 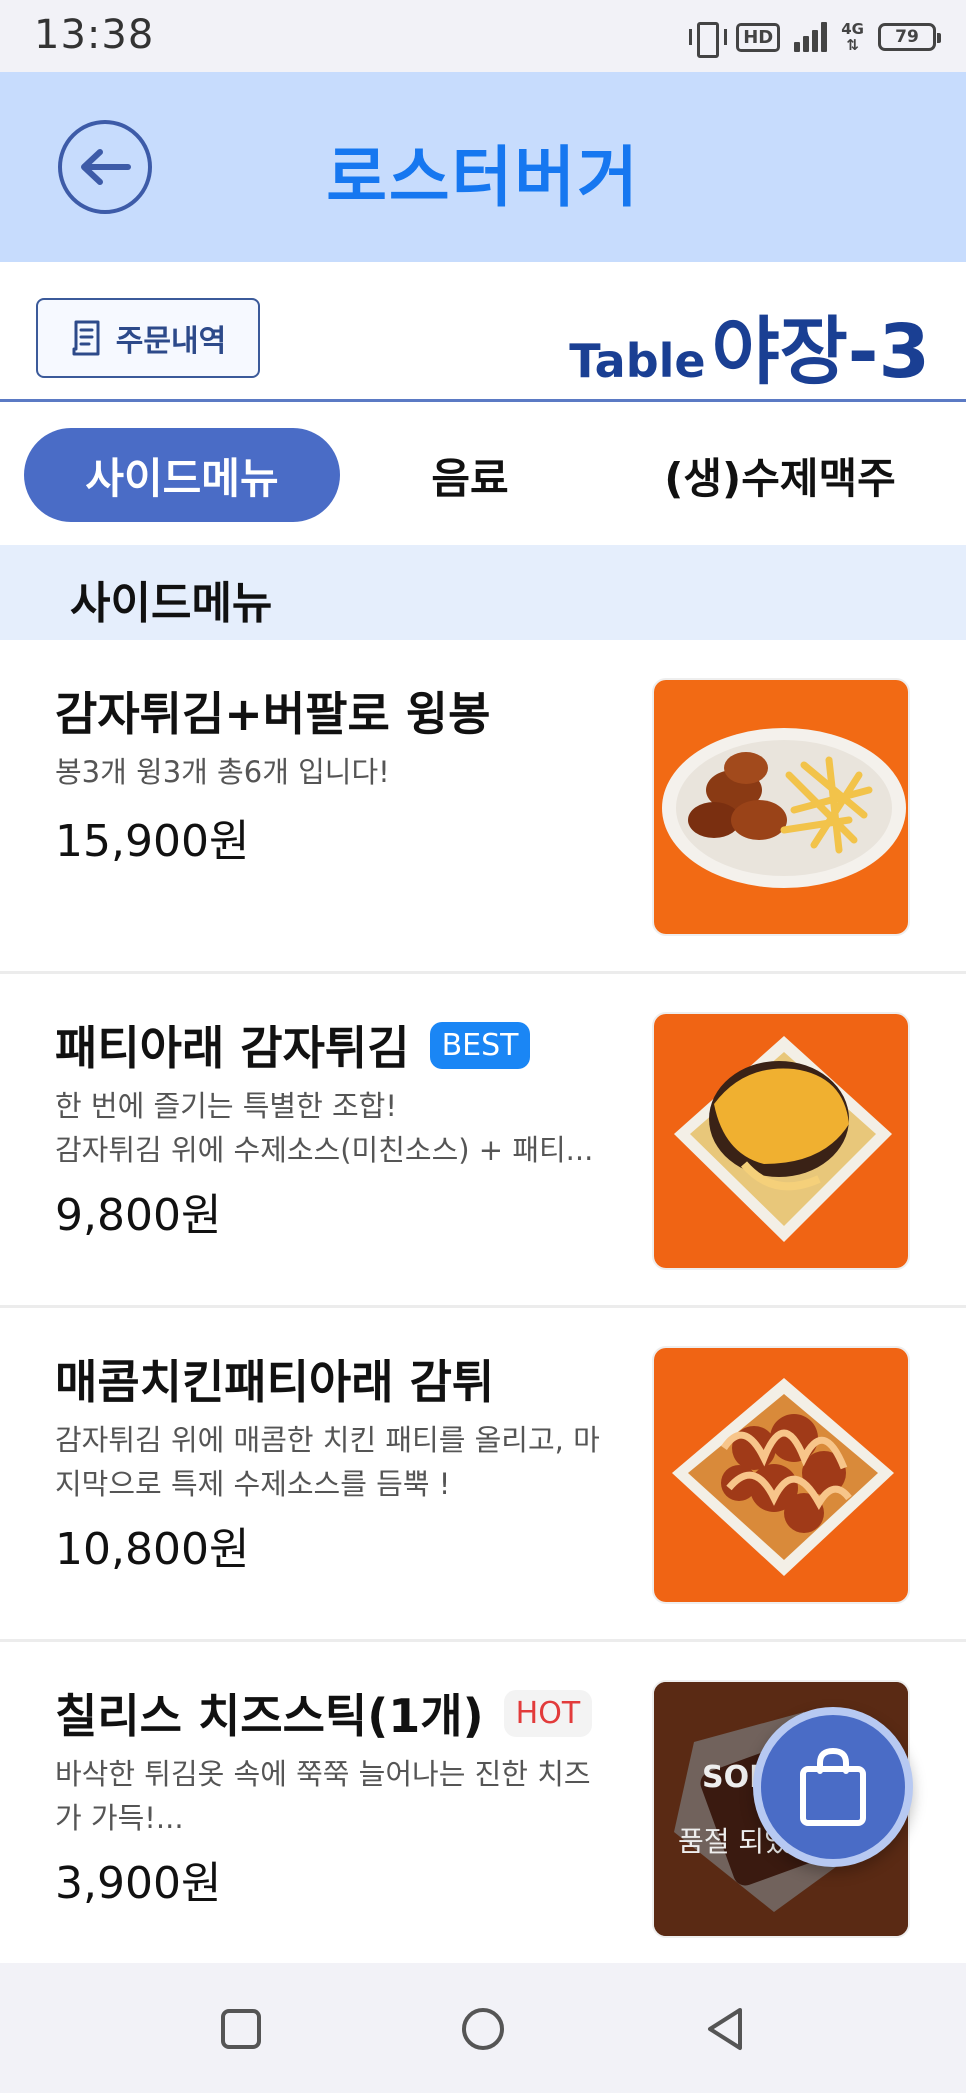 I want to click on shopping-bag-icon, so click(x=833, y=1786).